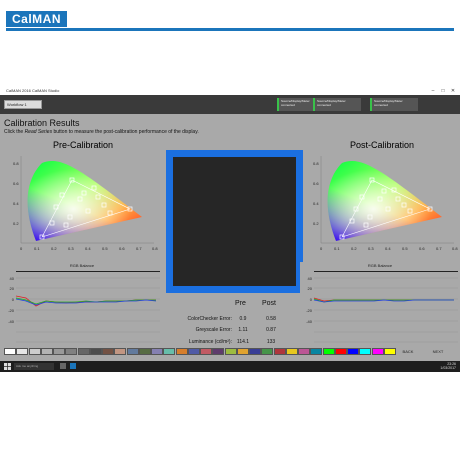  Describe the element at coordinates (316, 163) in the screenshot. I see `post-cie-ytick: 0.8` at that location.